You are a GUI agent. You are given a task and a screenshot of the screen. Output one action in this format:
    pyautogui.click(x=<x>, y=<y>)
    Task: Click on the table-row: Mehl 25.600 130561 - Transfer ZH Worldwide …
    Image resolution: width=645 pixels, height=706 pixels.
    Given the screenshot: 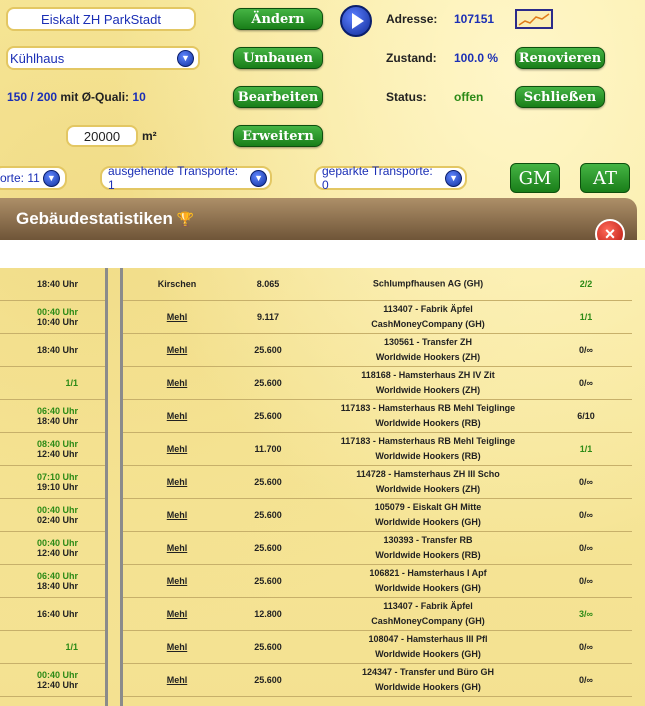 What is the action you would take?
    pyautogui.click(x=377, y=350)
    